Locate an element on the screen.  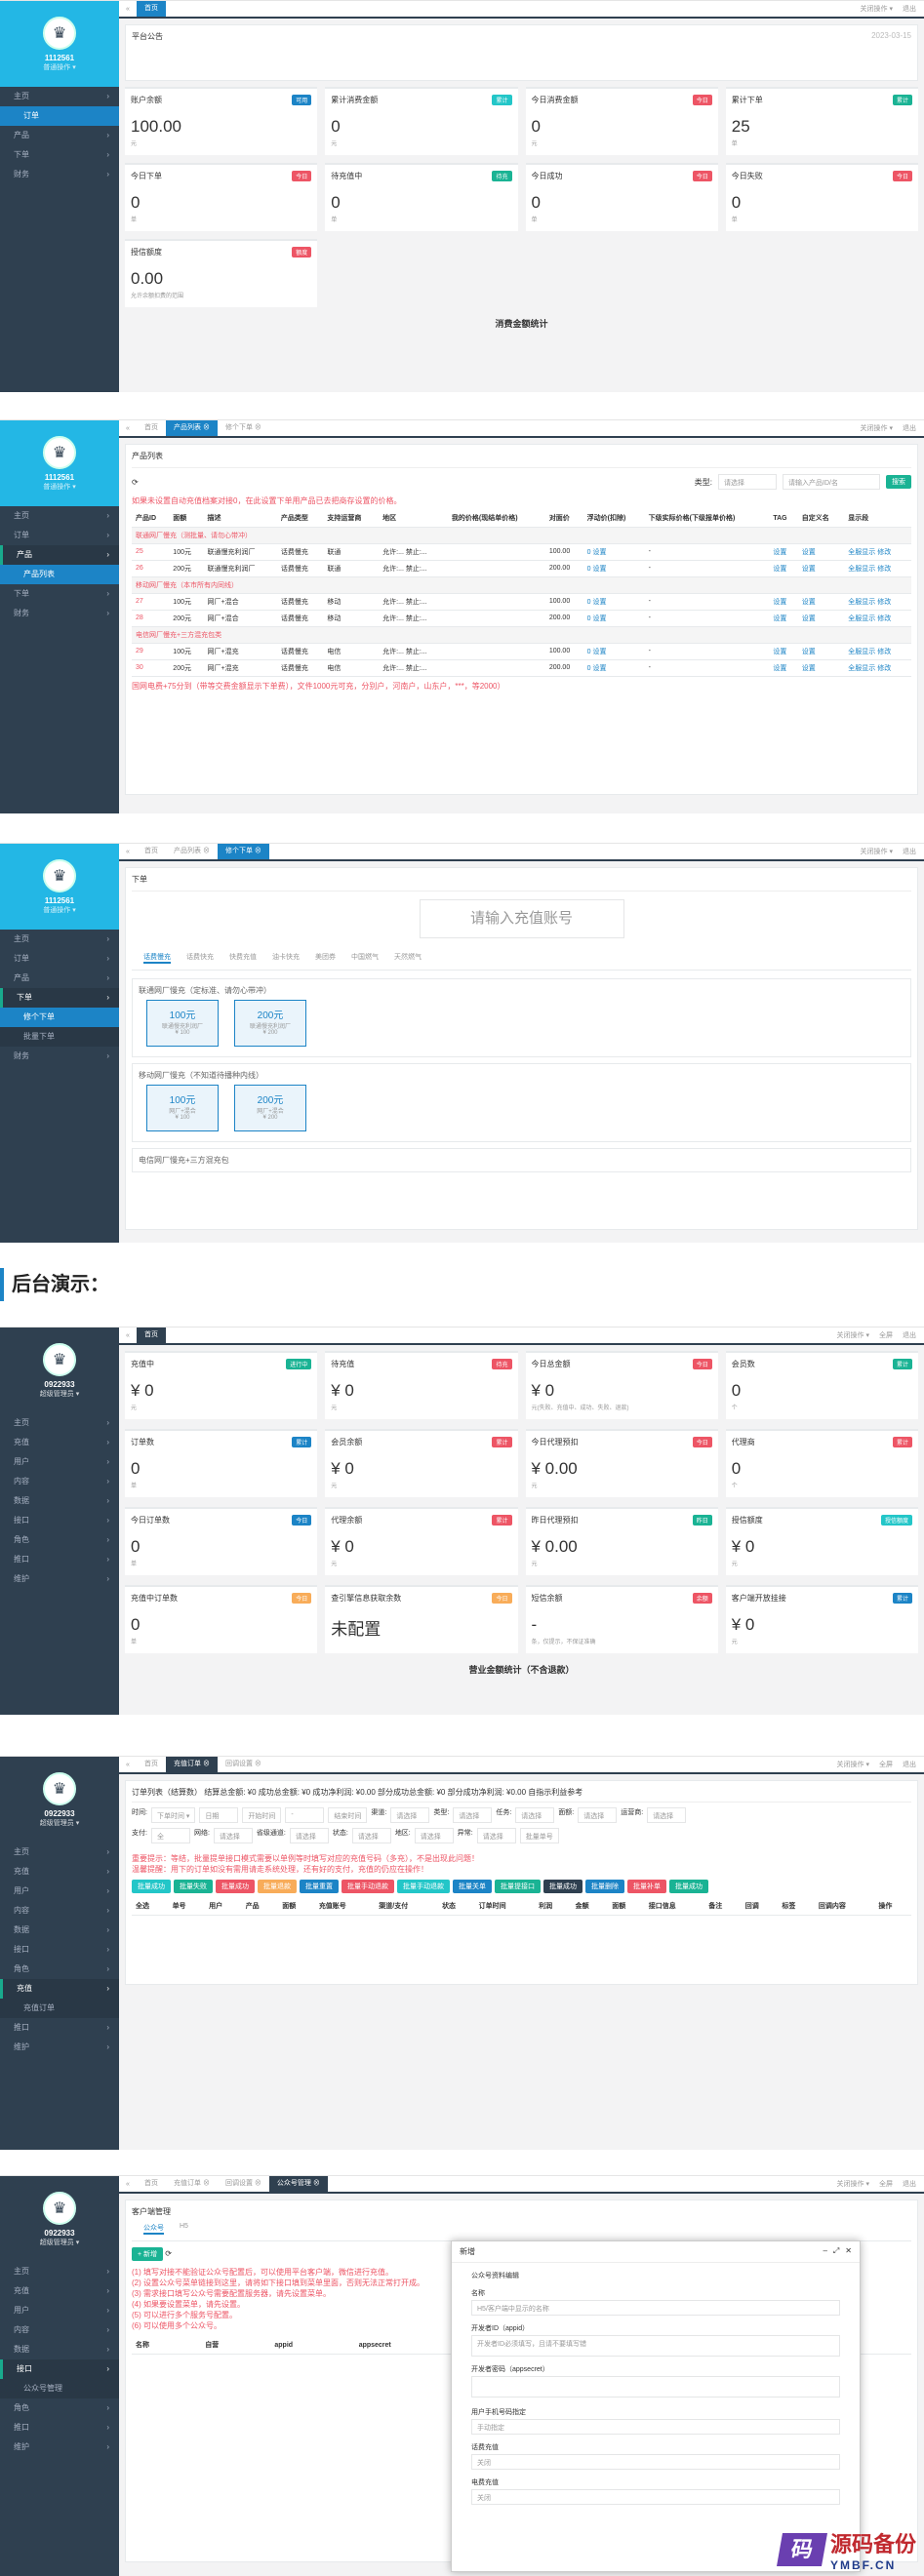
tab-gzh: 公众号 is located at coordinates (153, 2229).